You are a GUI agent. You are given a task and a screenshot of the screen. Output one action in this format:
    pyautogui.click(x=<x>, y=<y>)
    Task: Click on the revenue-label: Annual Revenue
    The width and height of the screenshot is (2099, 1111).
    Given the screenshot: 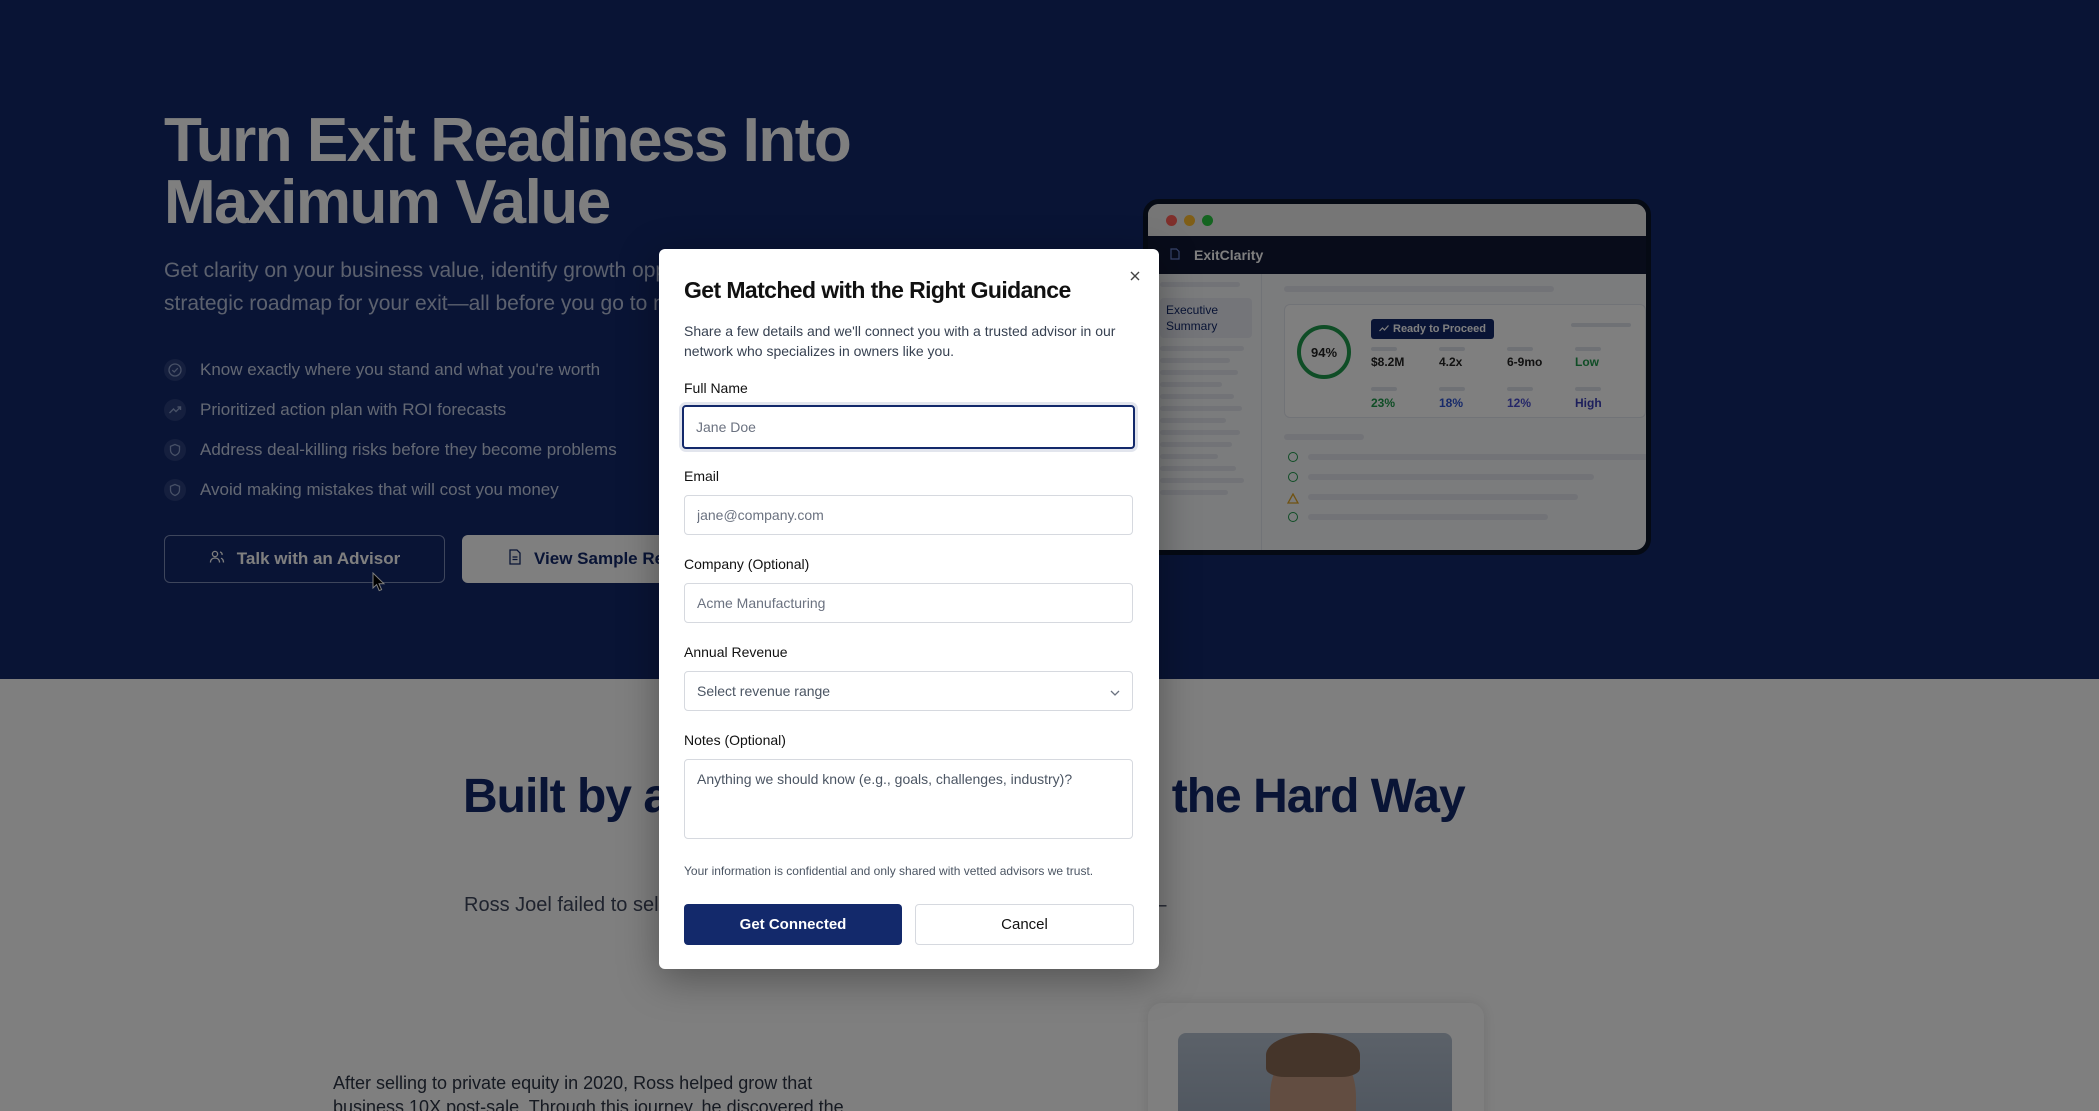 What is the action you would take?
    pyautogui.click(x=736, y=652)
    